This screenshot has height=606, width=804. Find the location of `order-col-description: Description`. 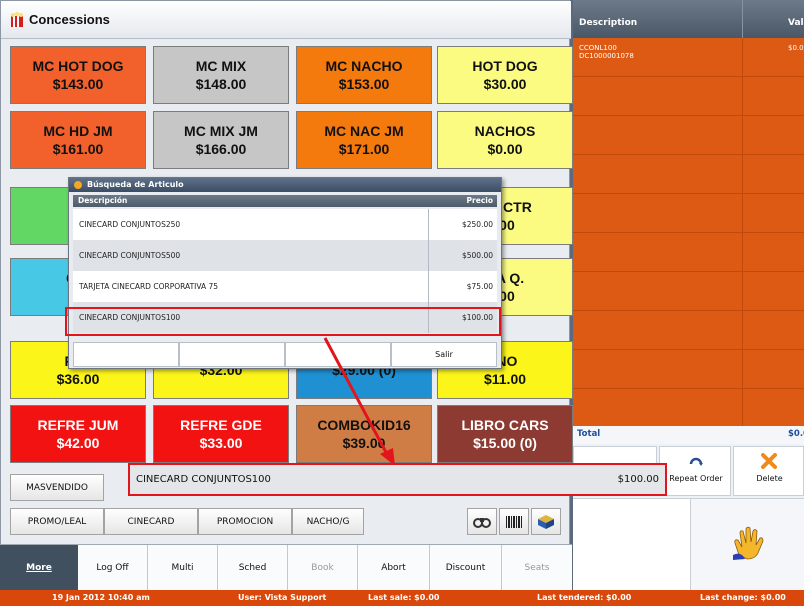

order-col-description: Description is located at coordinates (608, 23).